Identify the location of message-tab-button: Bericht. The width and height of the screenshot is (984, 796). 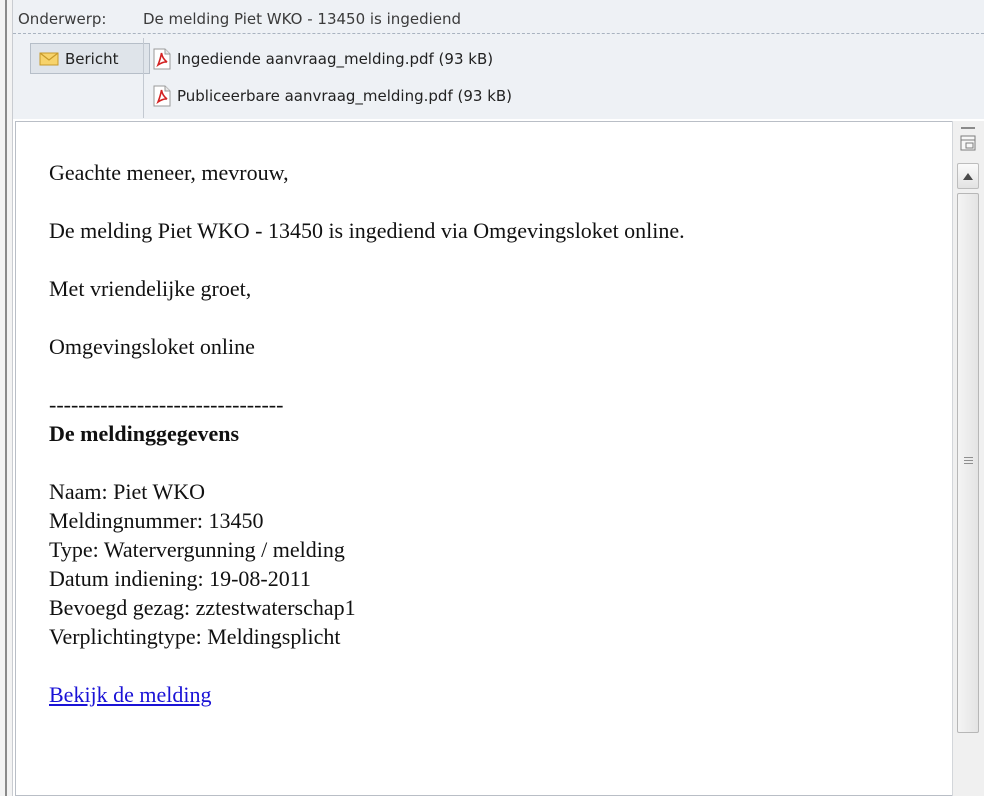
(90, 58).